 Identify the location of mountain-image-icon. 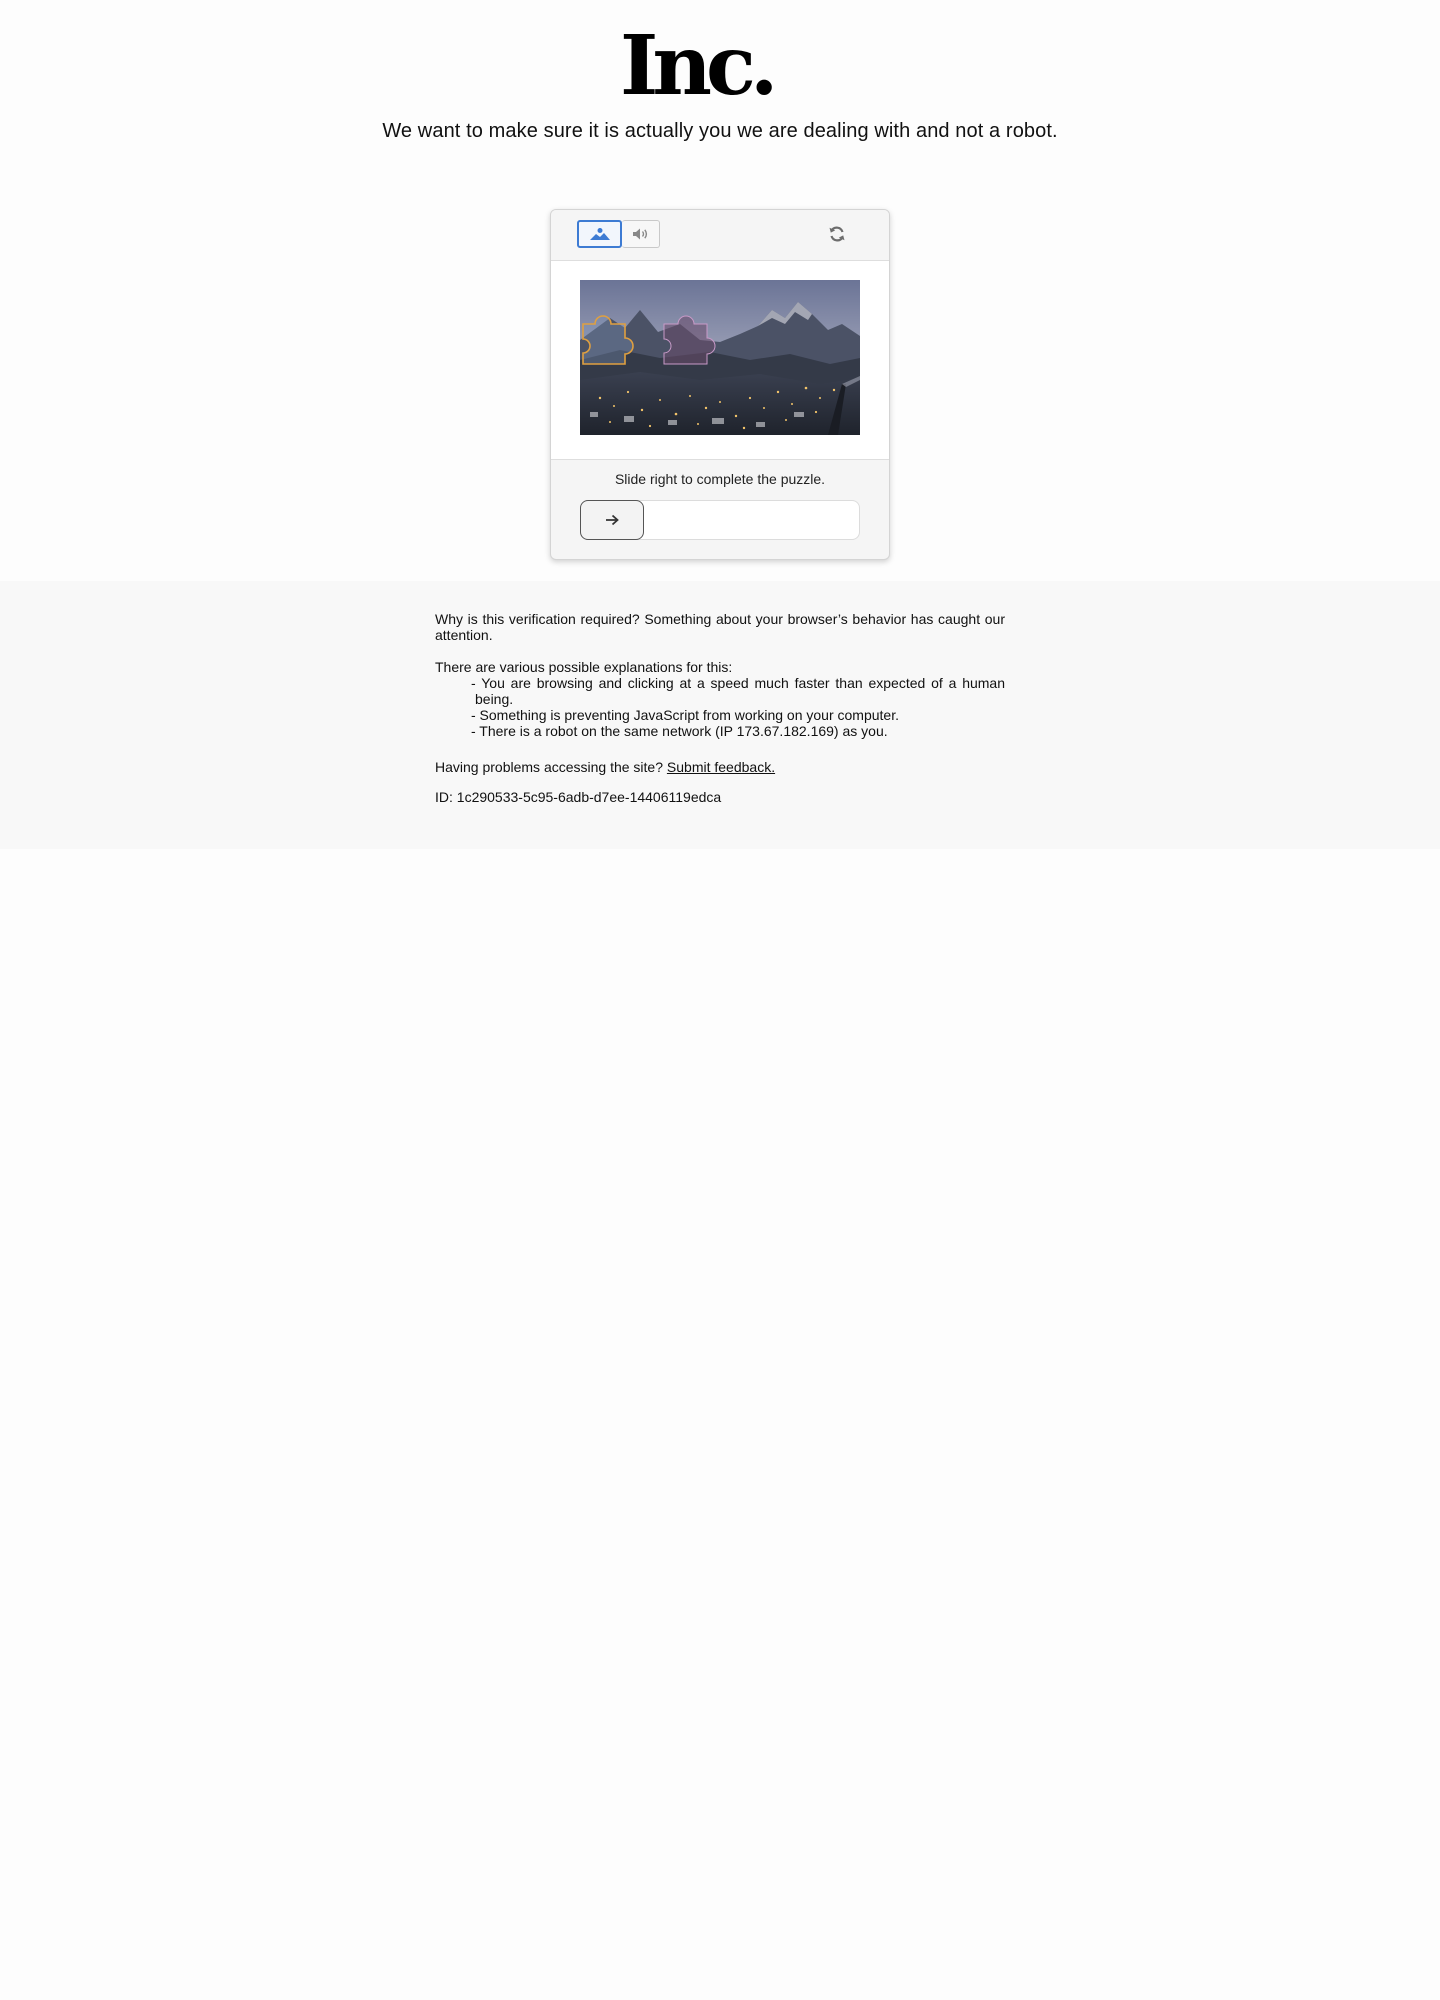
(599, 234).